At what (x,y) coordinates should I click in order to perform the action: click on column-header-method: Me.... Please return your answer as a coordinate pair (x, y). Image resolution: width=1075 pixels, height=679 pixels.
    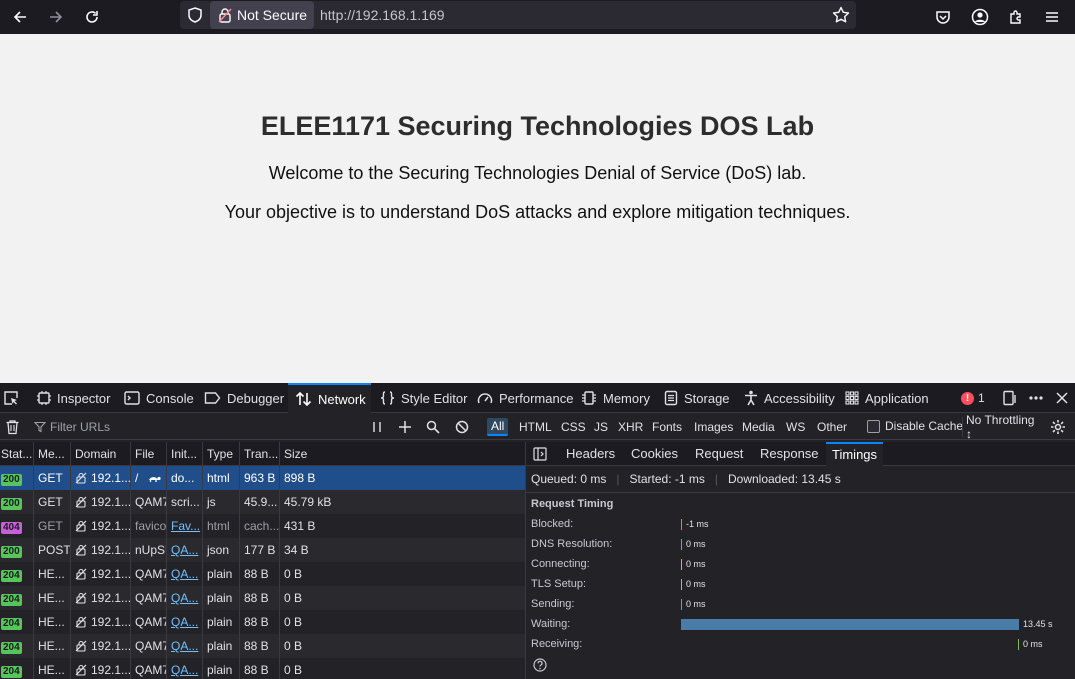
    Looking at the image, I should click on (51, 454).